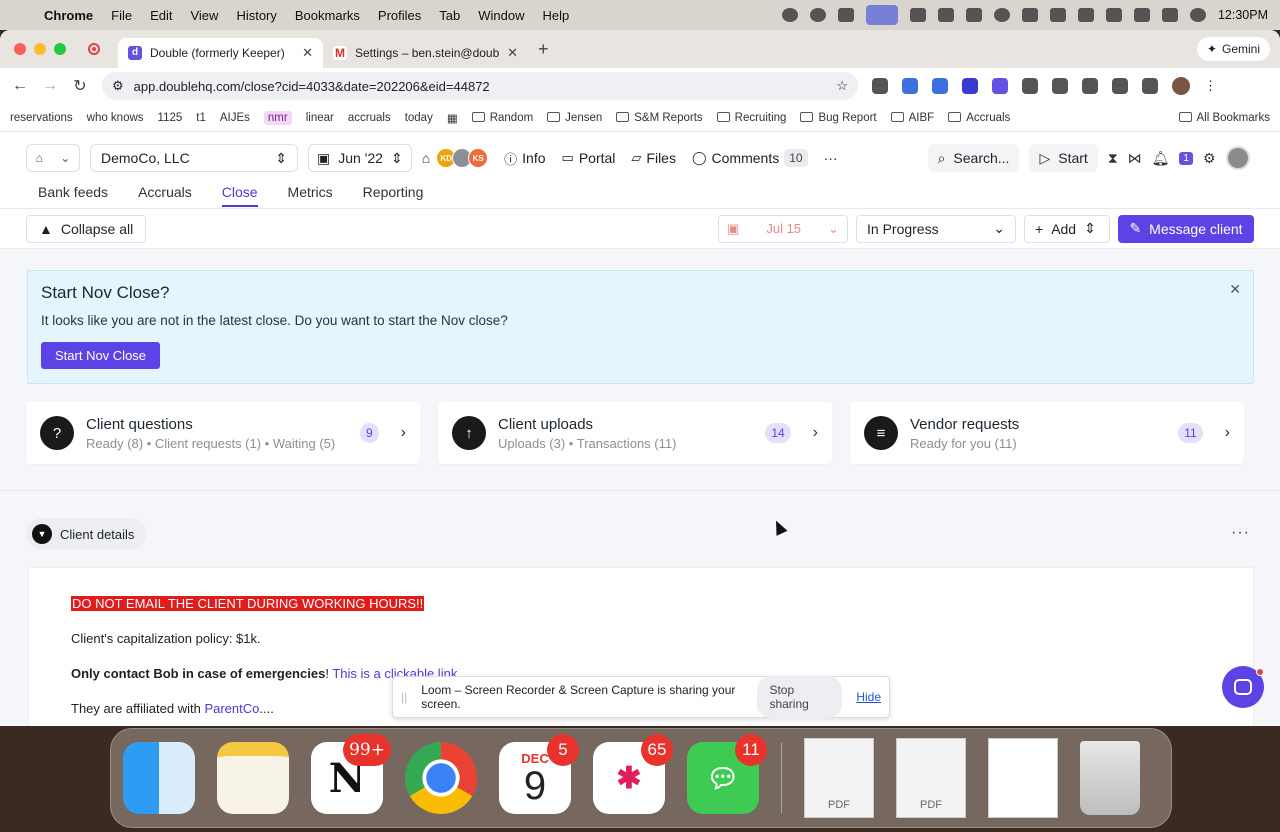 Image resolution: width=1280 pixels, height=832 pixels. I want to click on start-button: ▷ Start, so click(1063, 158).